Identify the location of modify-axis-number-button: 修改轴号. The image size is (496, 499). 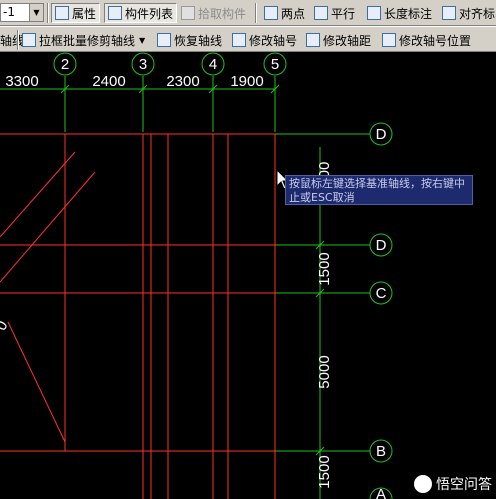
(264, 40).